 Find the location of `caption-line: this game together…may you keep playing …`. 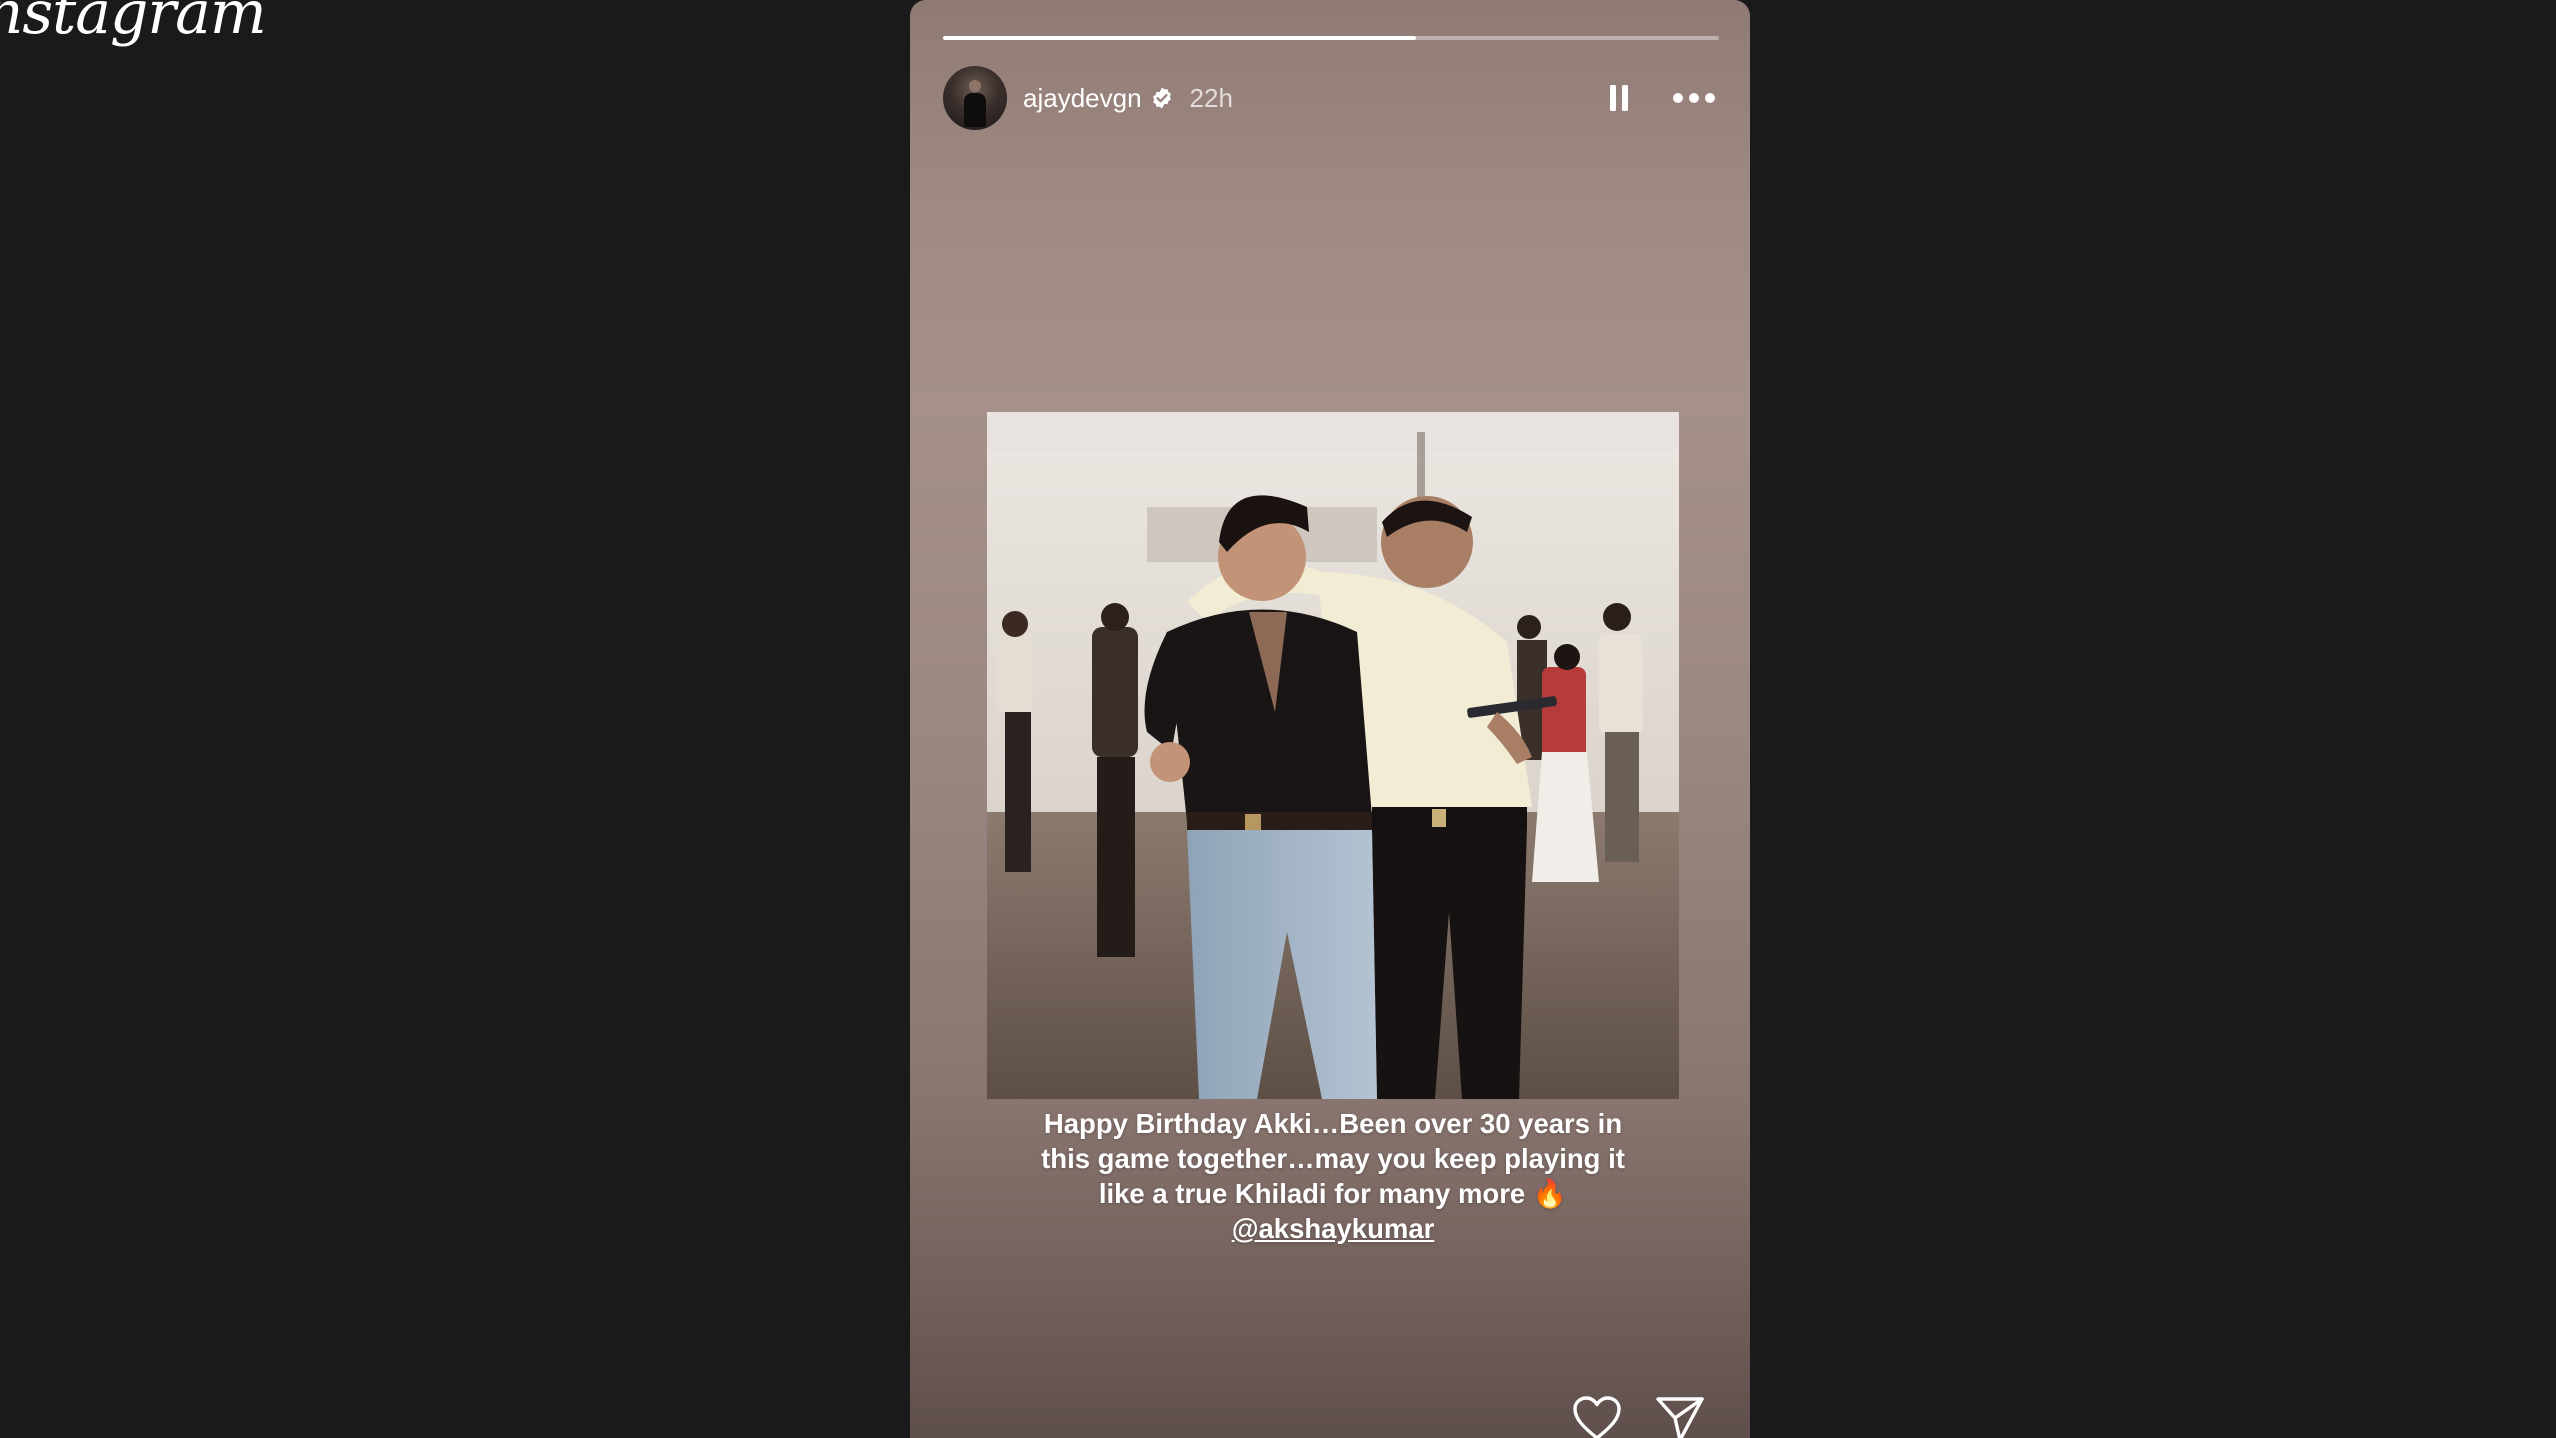

caption-line: this game together…may you keep playing … is located at coordinates (1333, 1158).